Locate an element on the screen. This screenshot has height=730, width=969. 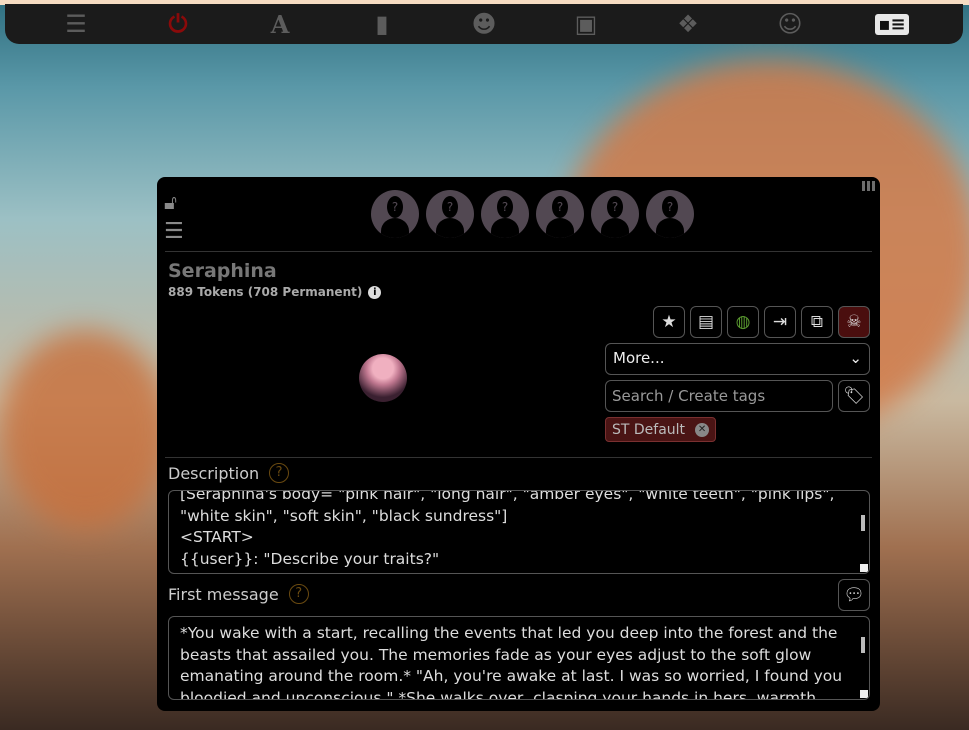
first-message-label: First message? is located at coordinates (238, 594).